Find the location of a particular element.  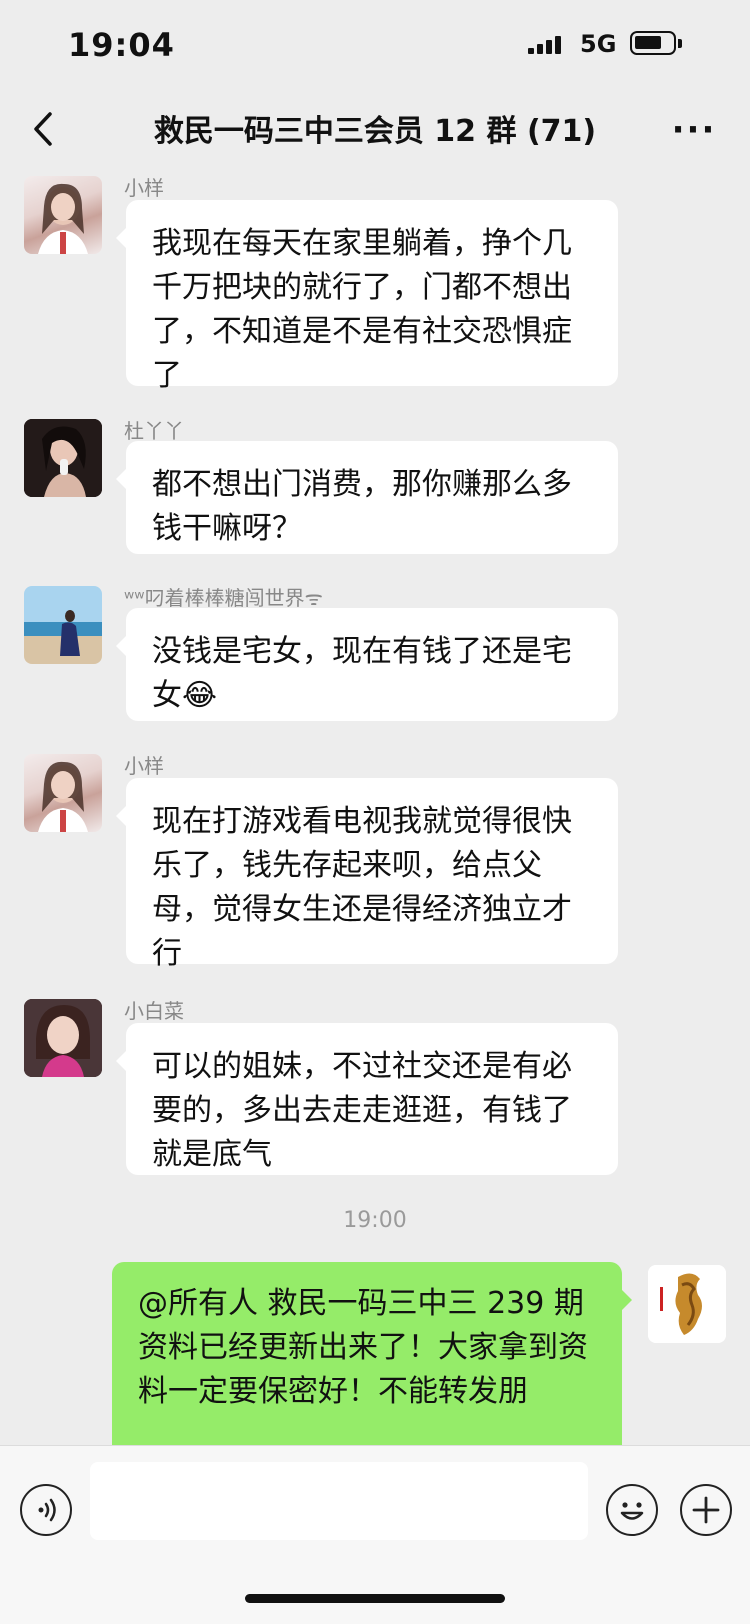

message-bubble: 都不想出门消费，那你赚那么多钱干嘛呀？ is located at coordinates (367, 497).